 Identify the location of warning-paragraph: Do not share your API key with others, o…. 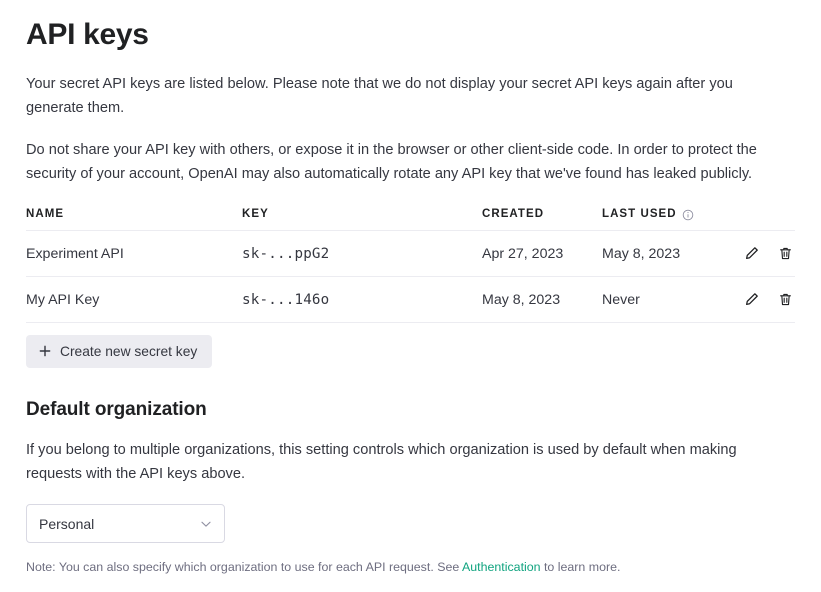
(391, 161).